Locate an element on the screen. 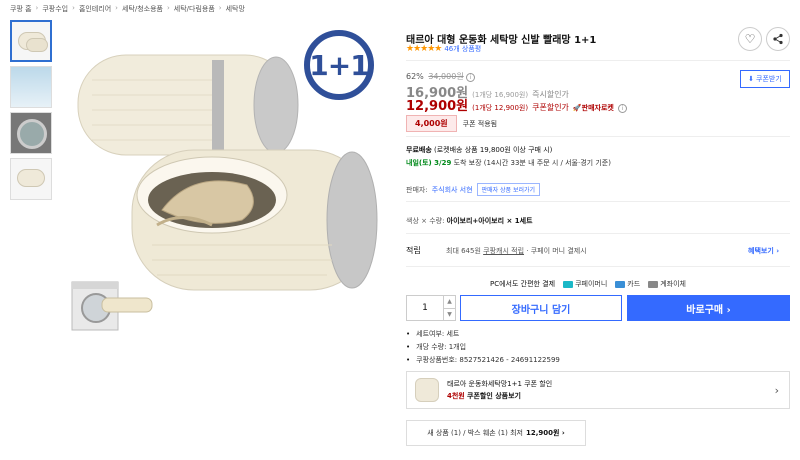  get-coupon-label: 쿠폰받기 is located at coordinates (769, 79).